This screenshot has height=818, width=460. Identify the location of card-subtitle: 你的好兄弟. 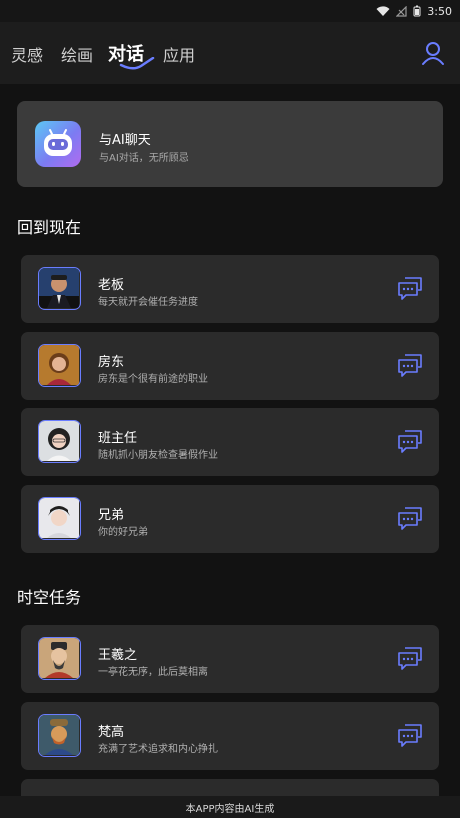
(123, 532).